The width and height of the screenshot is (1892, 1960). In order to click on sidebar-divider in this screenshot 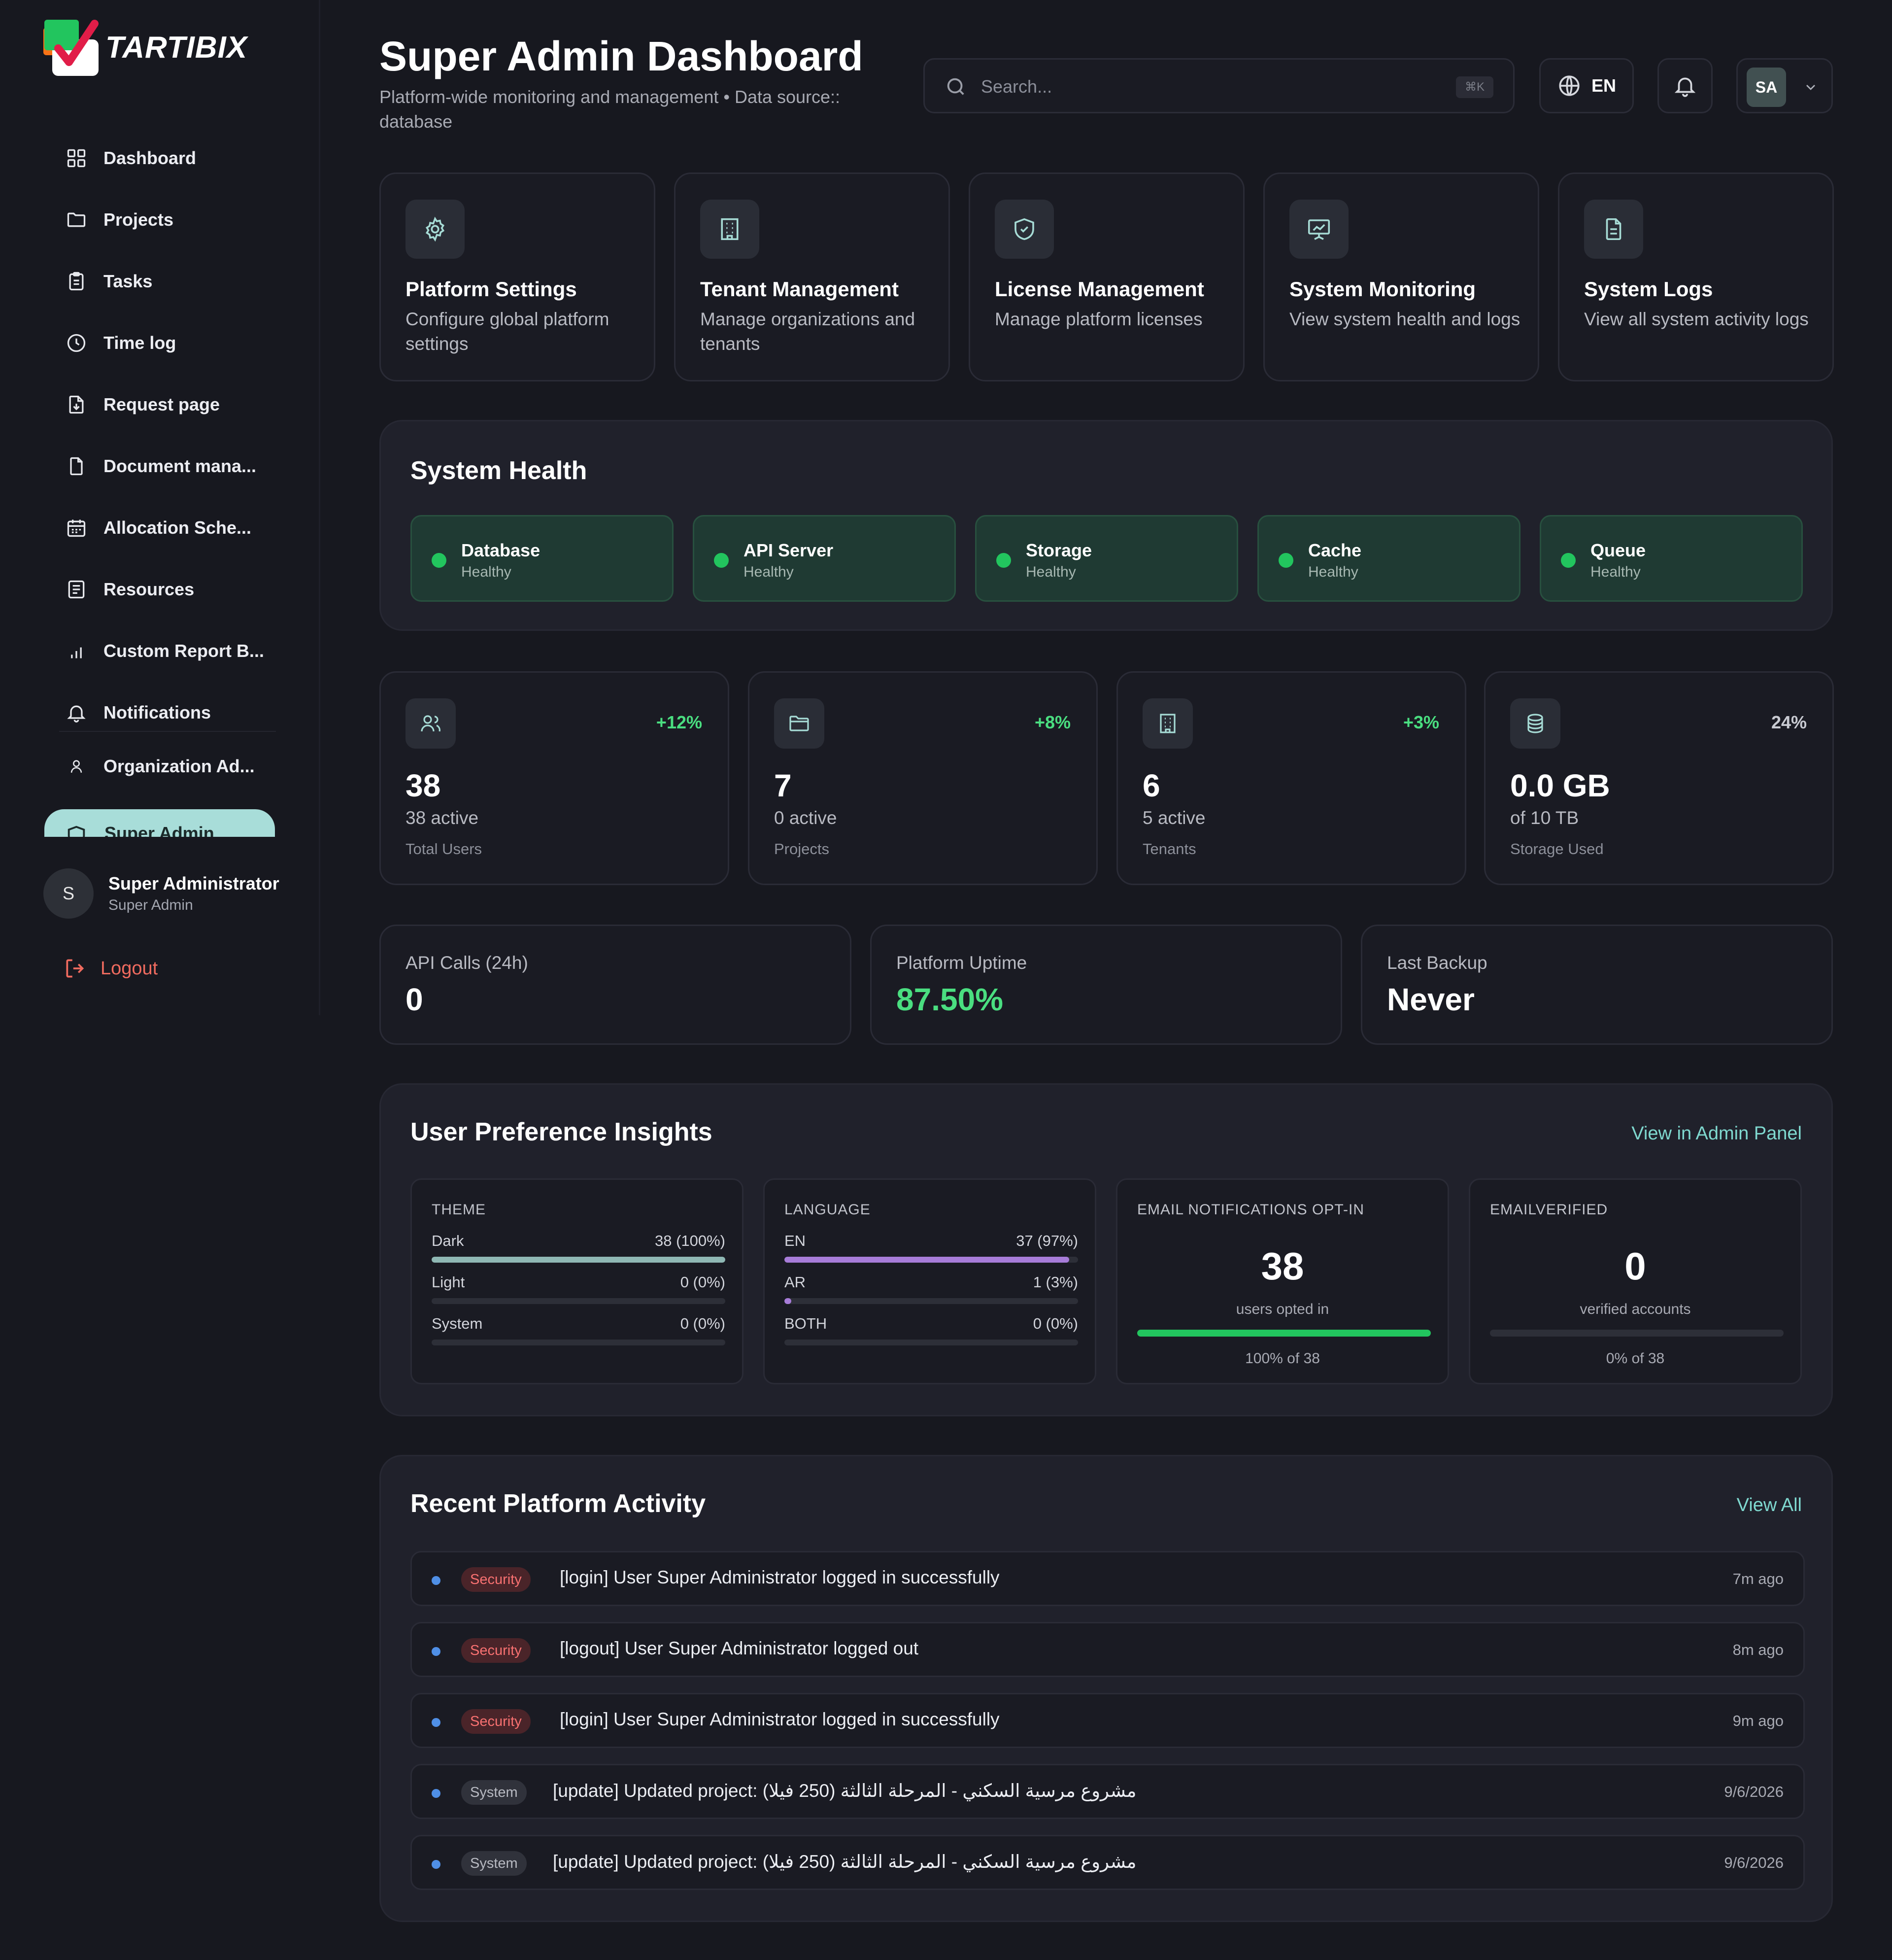, I will do `click(167, 731)`.